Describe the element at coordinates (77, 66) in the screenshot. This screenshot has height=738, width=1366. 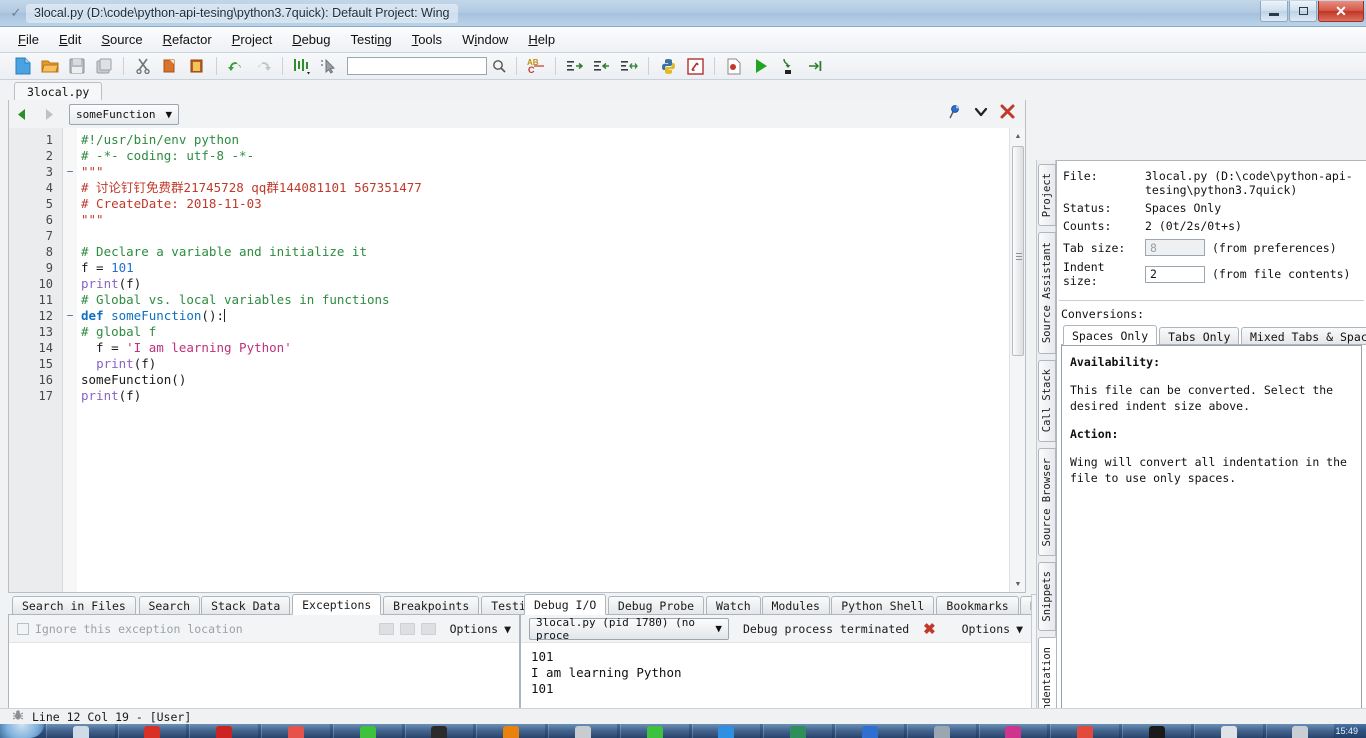
I see `save-icon` at that location.